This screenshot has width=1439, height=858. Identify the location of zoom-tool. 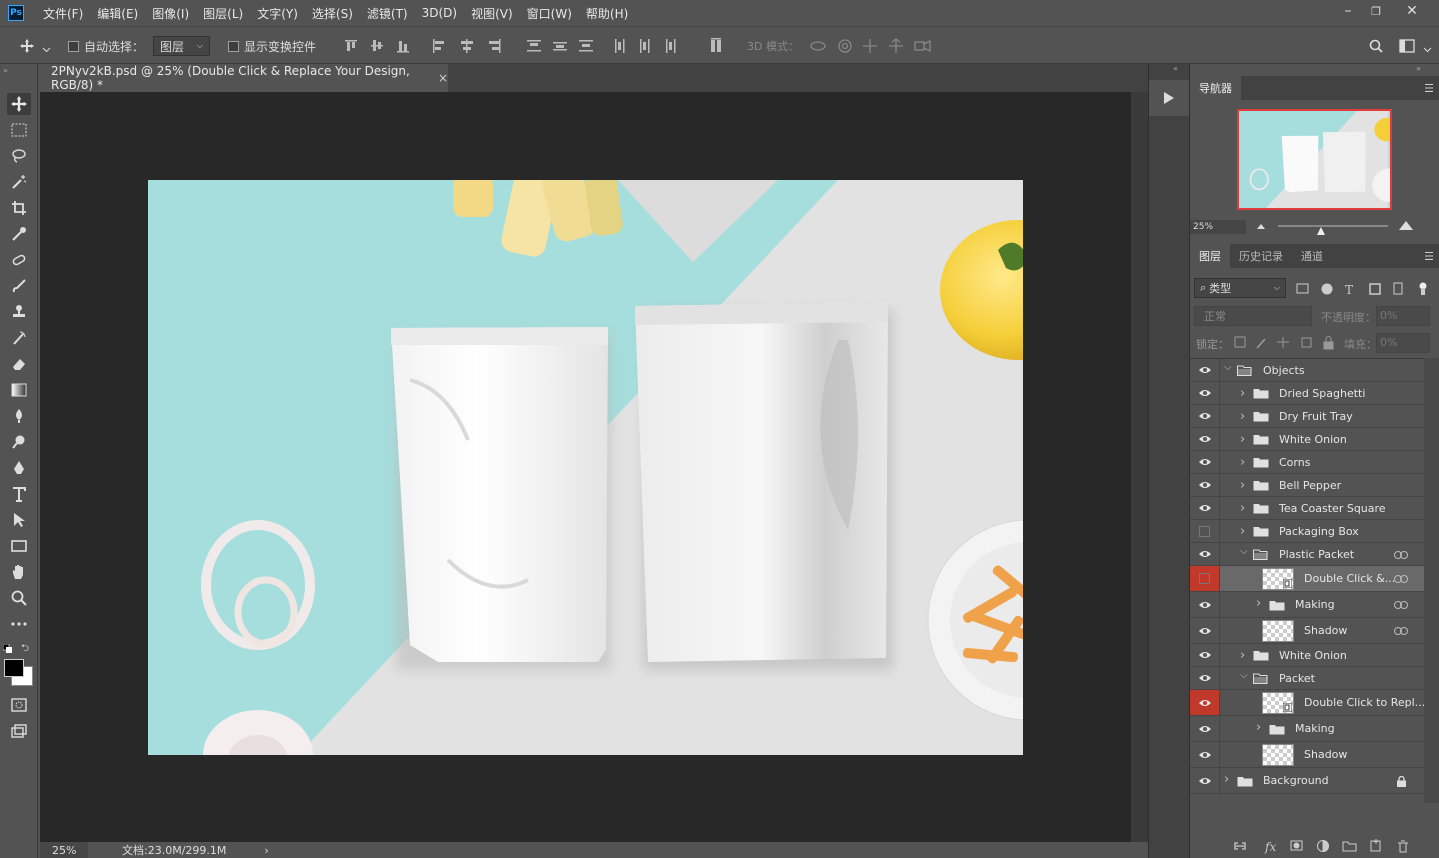
(19, 598).